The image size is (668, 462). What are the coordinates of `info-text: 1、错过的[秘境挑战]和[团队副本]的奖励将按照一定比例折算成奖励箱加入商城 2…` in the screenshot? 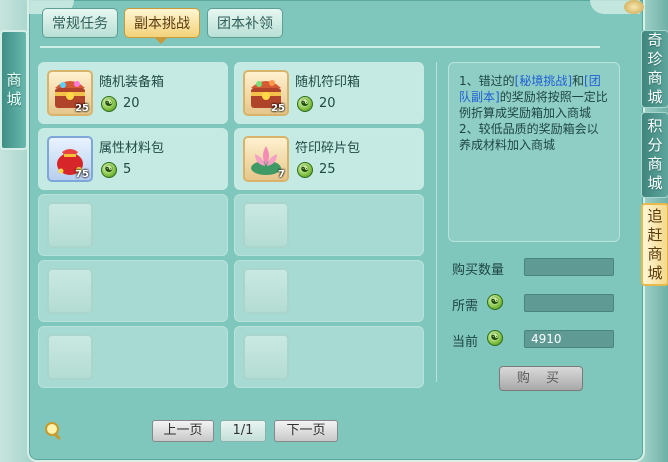 It's located at (534, 152).